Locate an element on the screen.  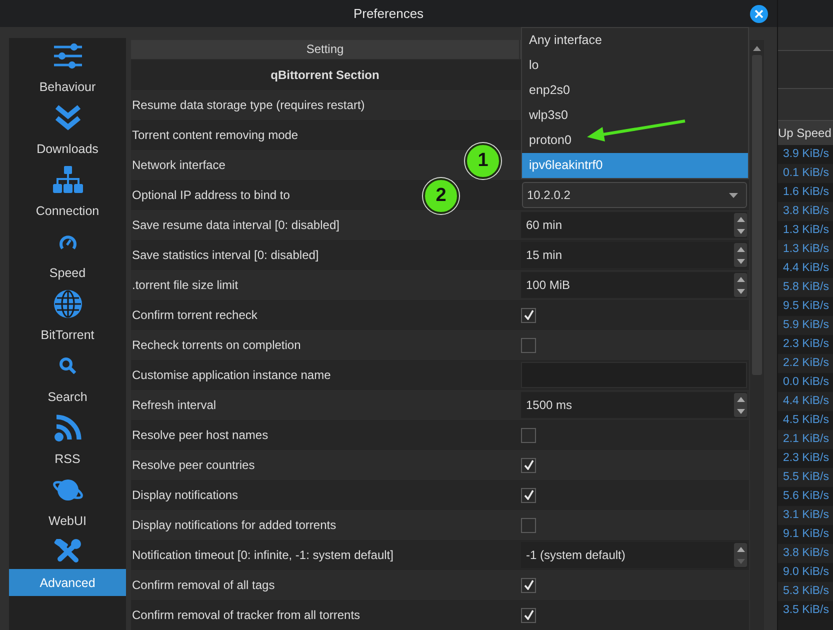
speed-cell: 5.3 KiB/s is located at coordinates (805, 591).